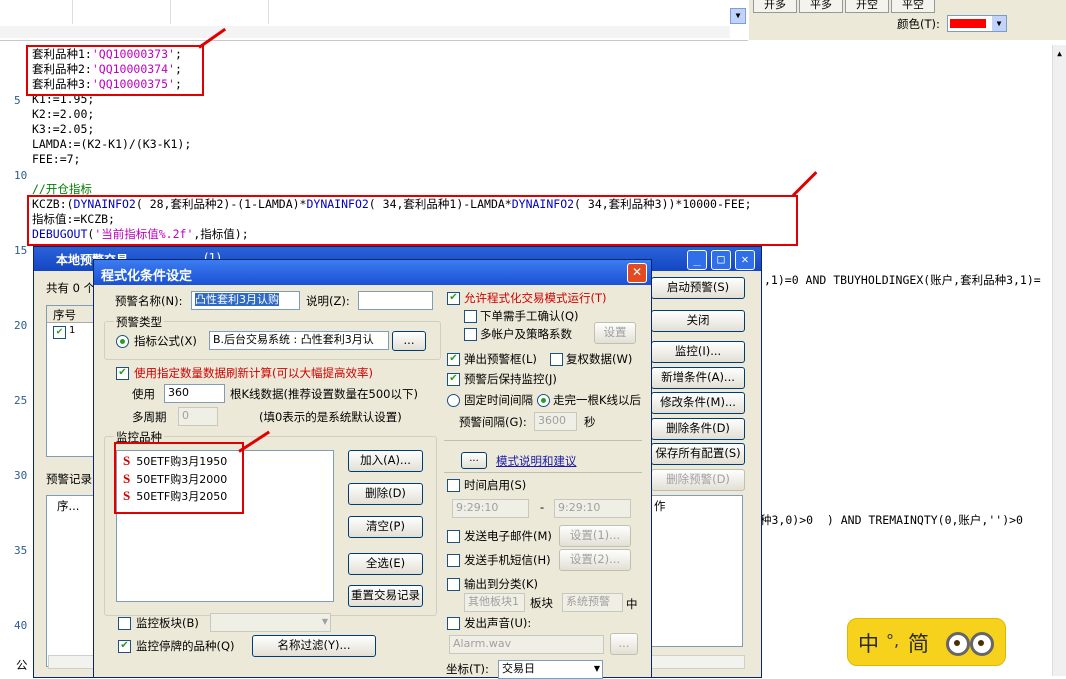 The height and width of the screenshot is (679, 1066). I want to click on ime-punct: °,, so click(892, 640).